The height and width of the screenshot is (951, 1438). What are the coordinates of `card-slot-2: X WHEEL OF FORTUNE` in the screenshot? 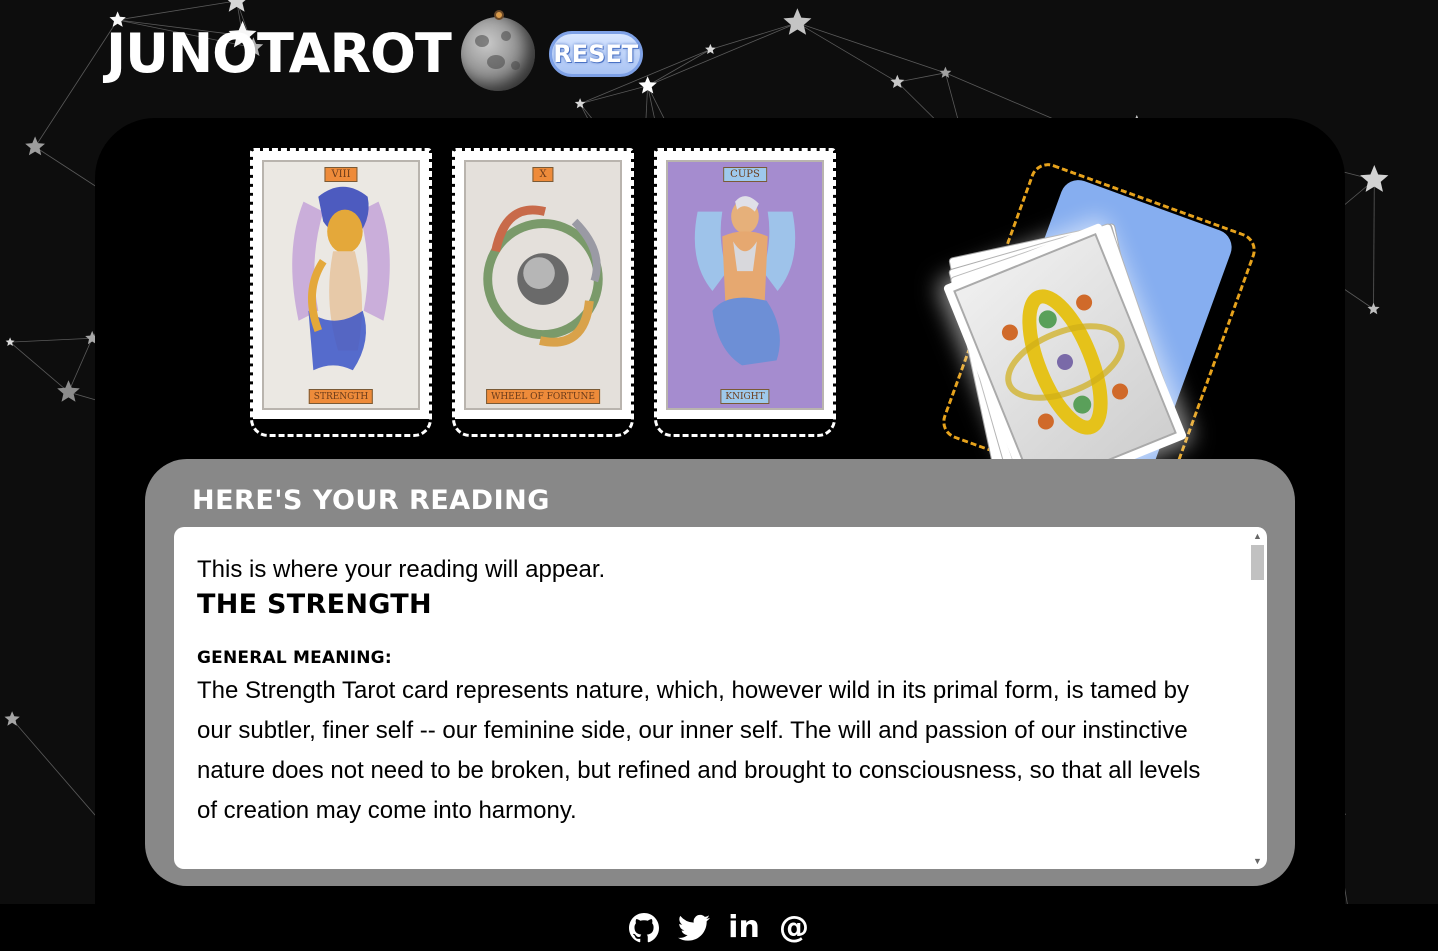 It's located at (543, 292).